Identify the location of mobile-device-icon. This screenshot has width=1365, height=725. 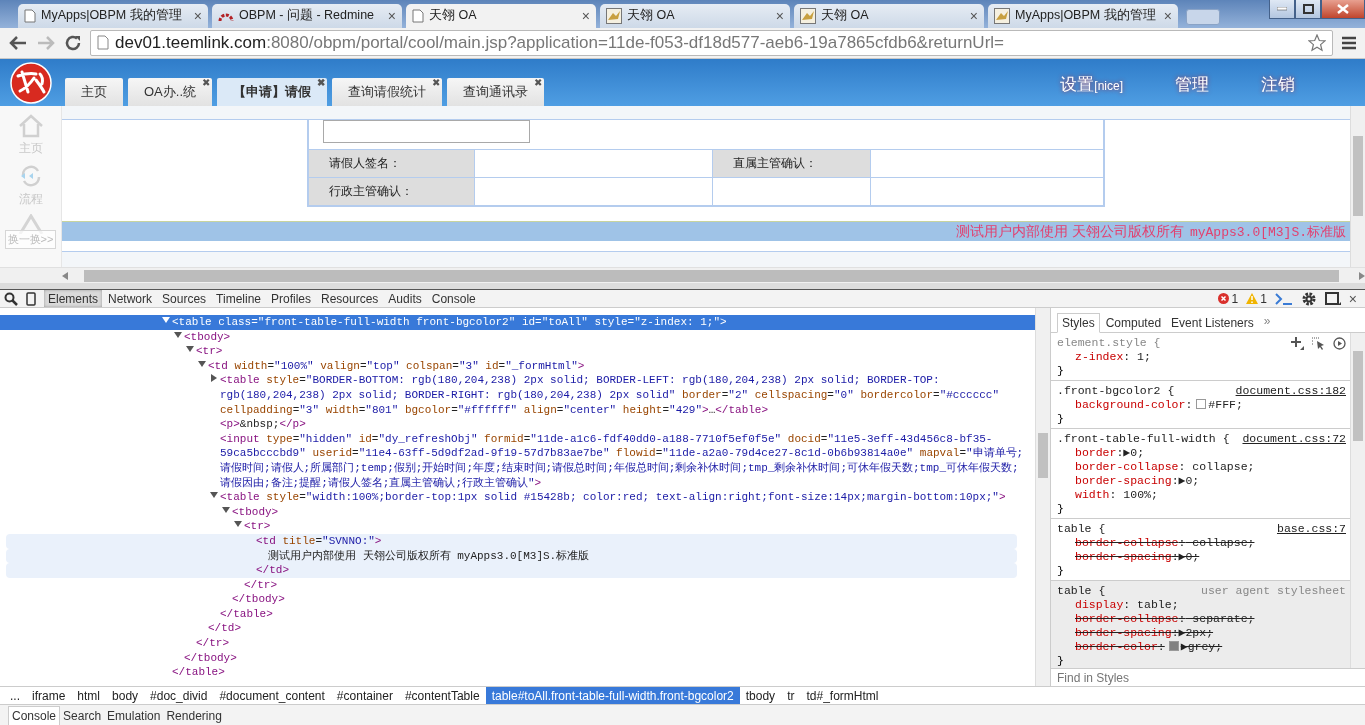
(31, 298).